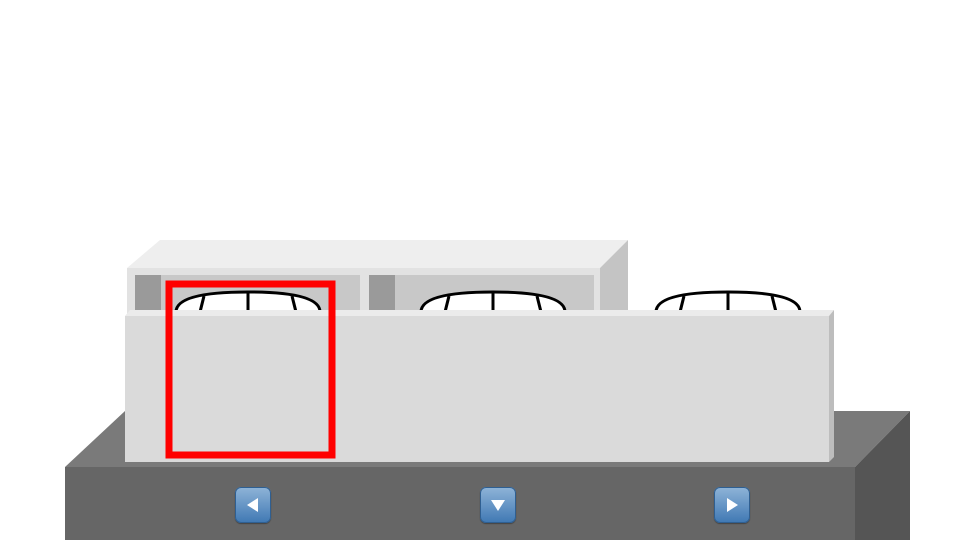  I want to click on triangle-right-icon, so click(732, 505).